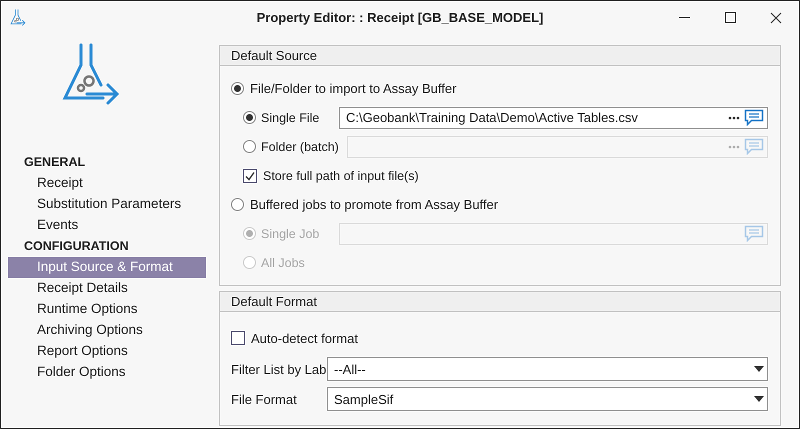 The height and width of the screenshot is (429, 800). Describe the element at coordinates (353, 88) in the screenshot. I see `radio-label: File/Folder to import to Assay Buffer` at that location.